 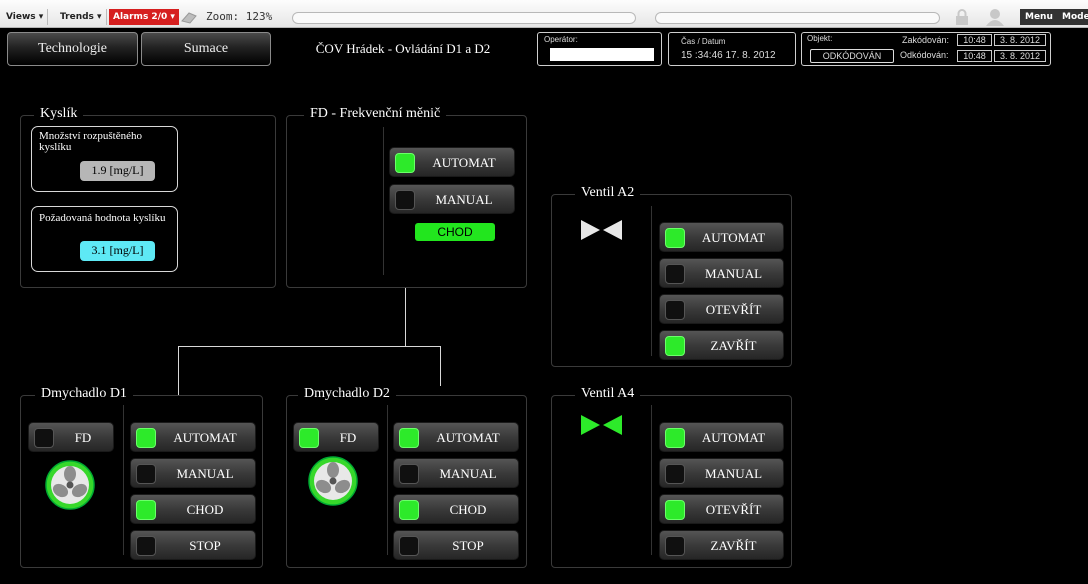 What do you see at coordinates (820, 38) in the screenshot?
I see `object-label: Objekt:` at bounding box center [820, 38].